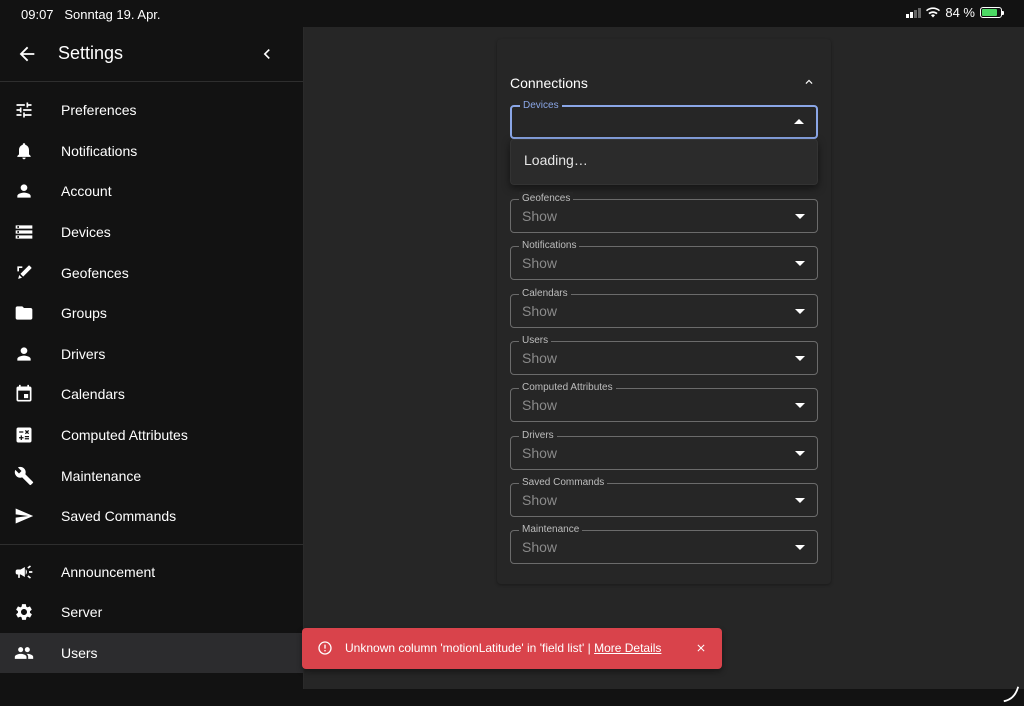 The width and height of the screenshot is (1024, 706). What do you see at coordinates (24, 151) in the screenshot?
I see `bell-icon` at bounding box center [24, 151].